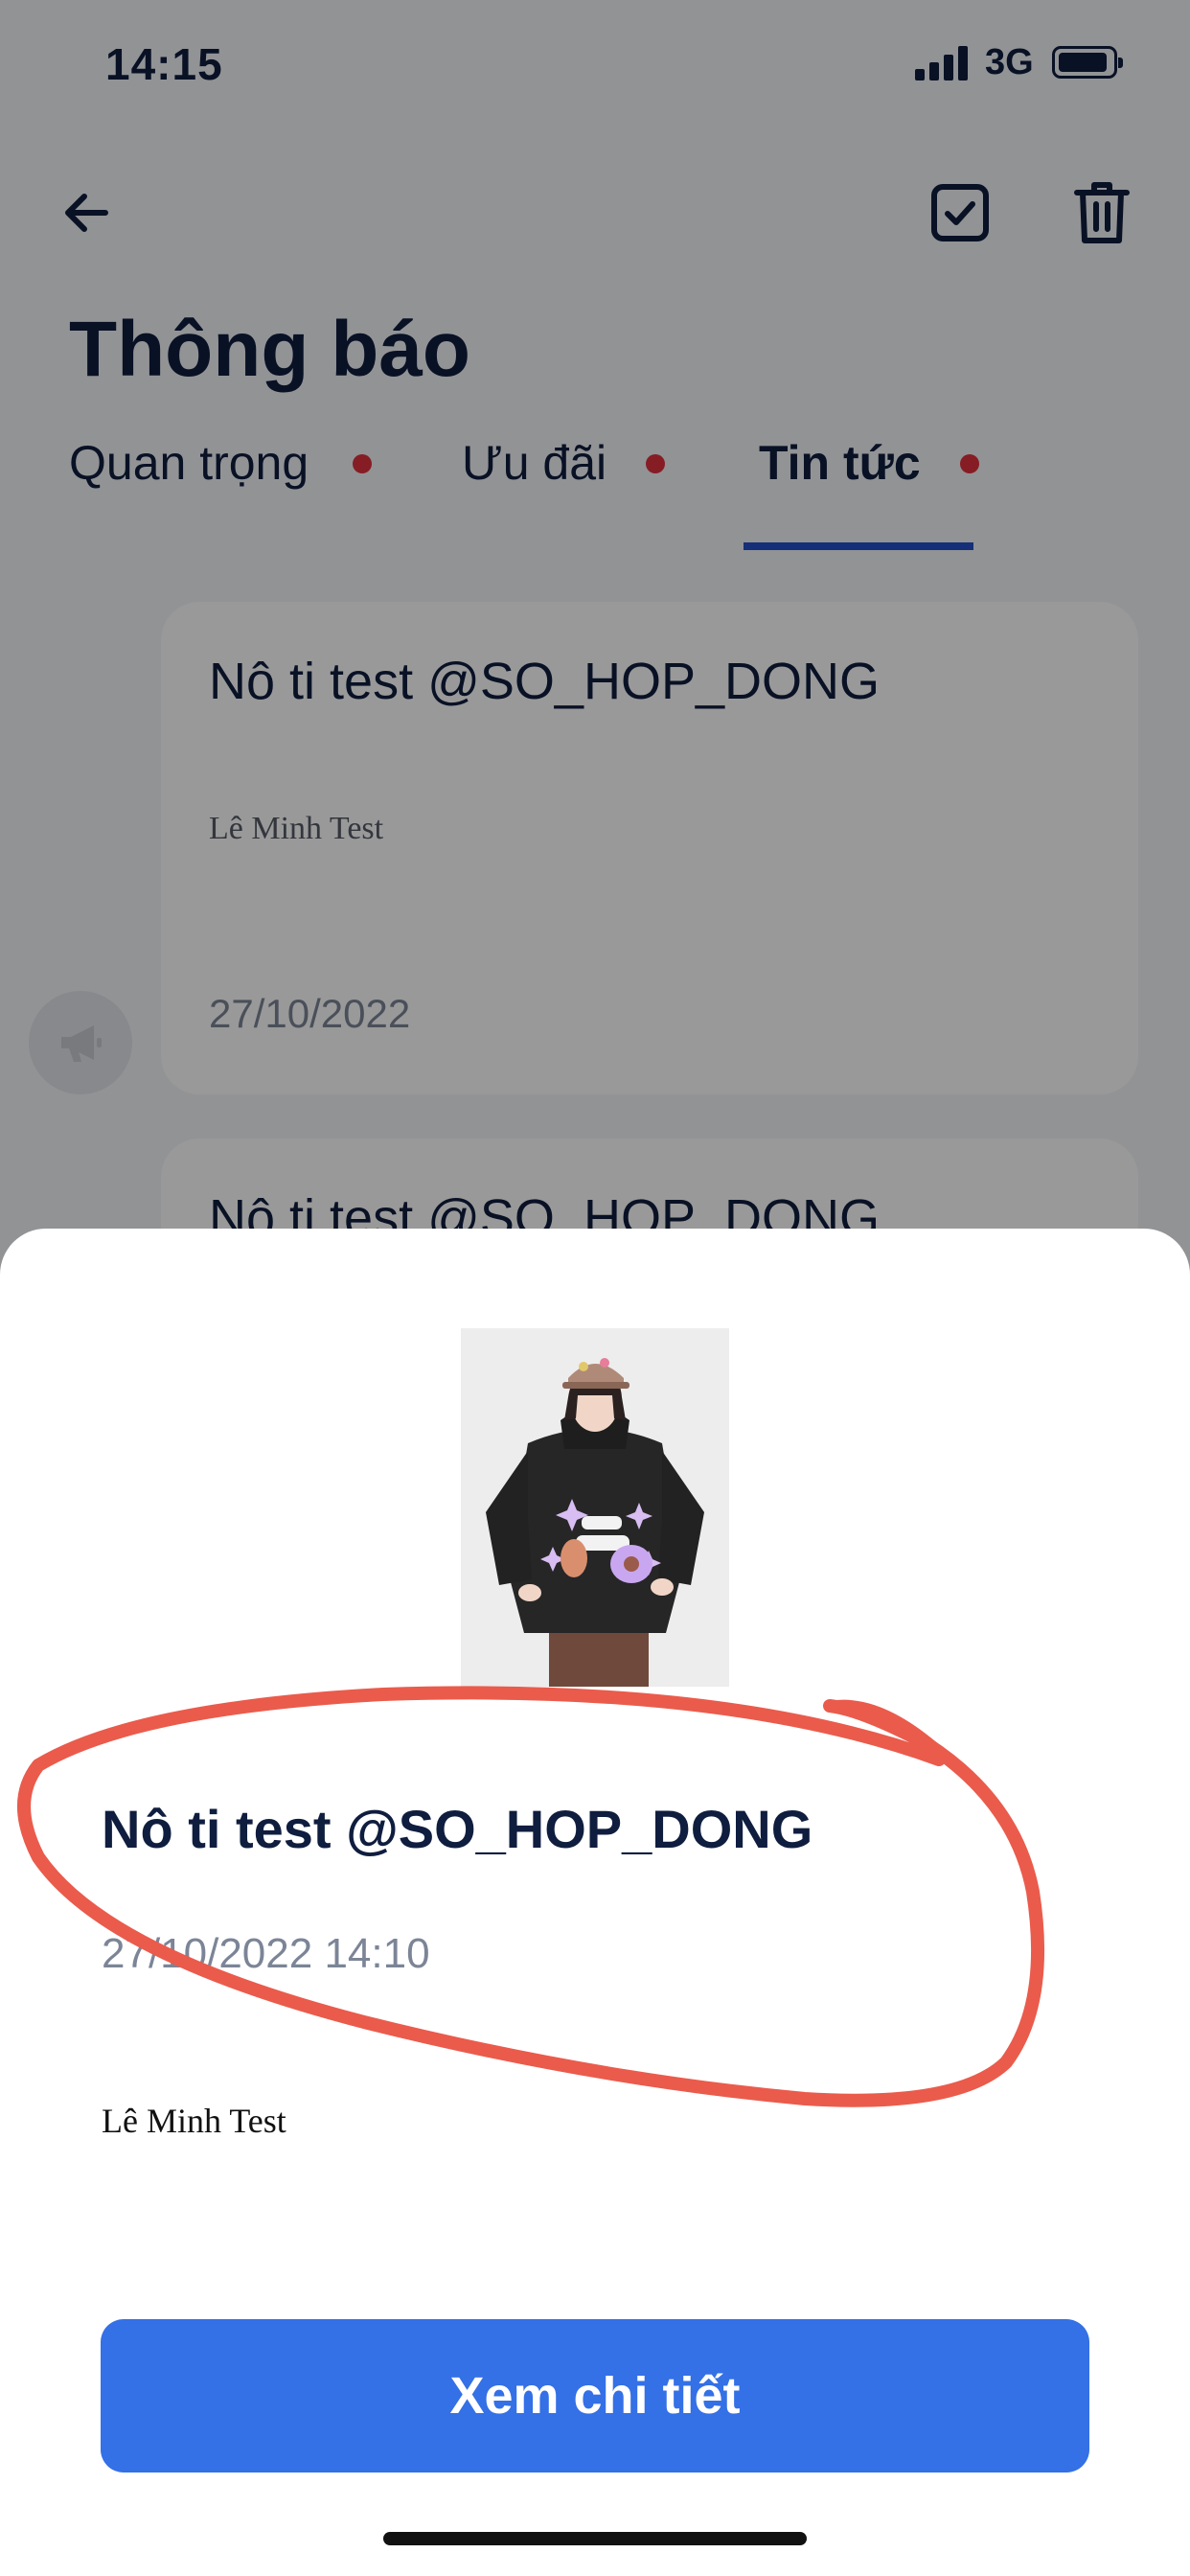  I want to click on detail-body: Lê Minh Test, so click(194, 2121).